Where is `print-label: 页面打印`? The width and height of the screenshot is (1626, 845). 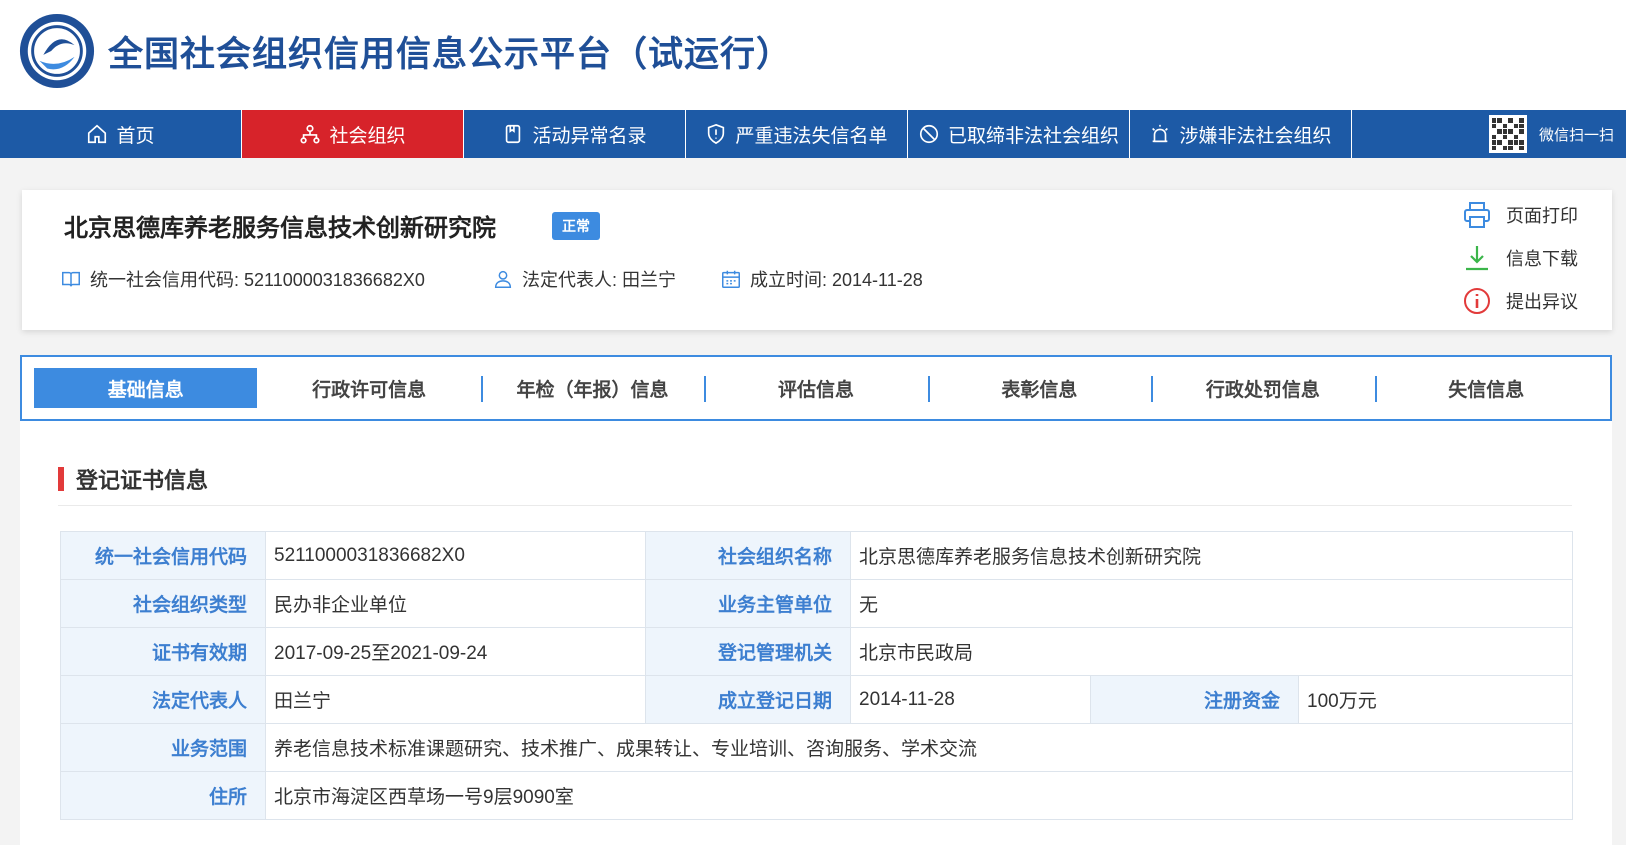 print-label: 页面打印 is located at coordinates (1542, 216).